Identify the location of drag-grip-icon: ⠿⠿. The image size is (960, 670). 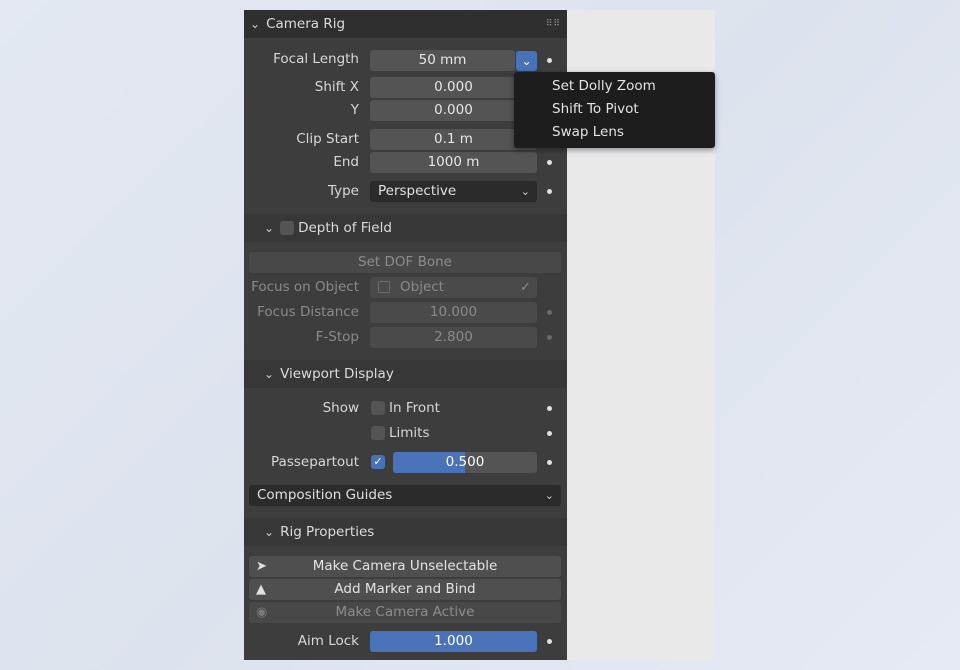
(553, 24).